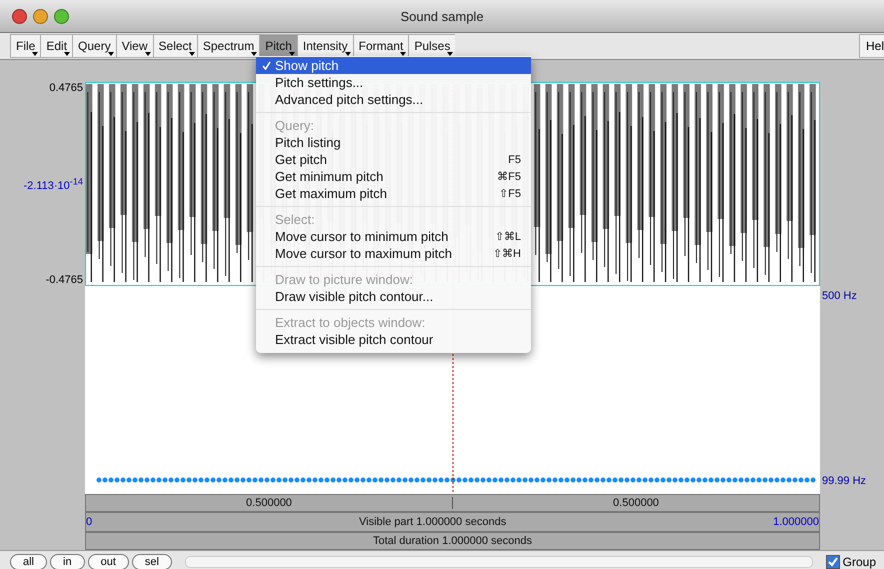 Image resolution: width=884 pixels, height=569 pixels. Describe the element at coordinates (432, 46) in the screenshot. I see `menu-button: Pulses` at that location.